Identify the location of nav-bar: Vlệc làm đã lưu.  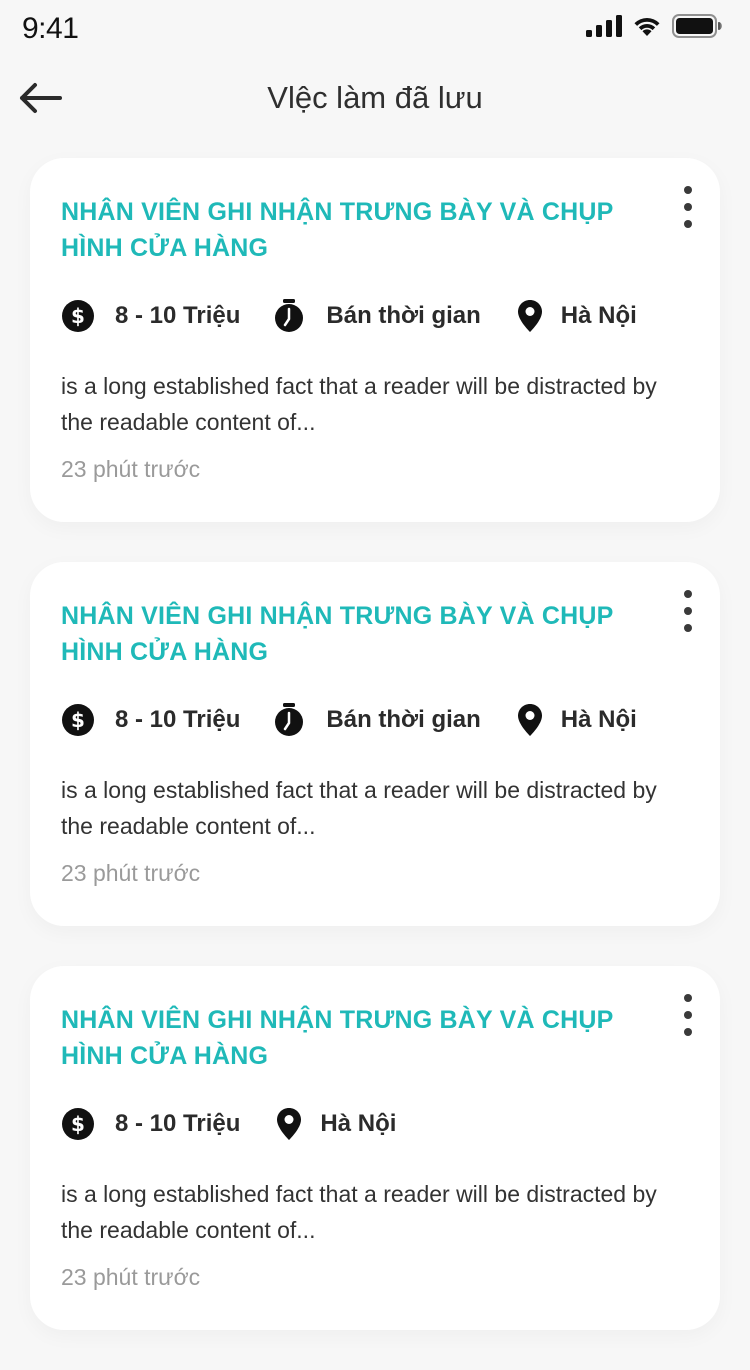
(375, 101).